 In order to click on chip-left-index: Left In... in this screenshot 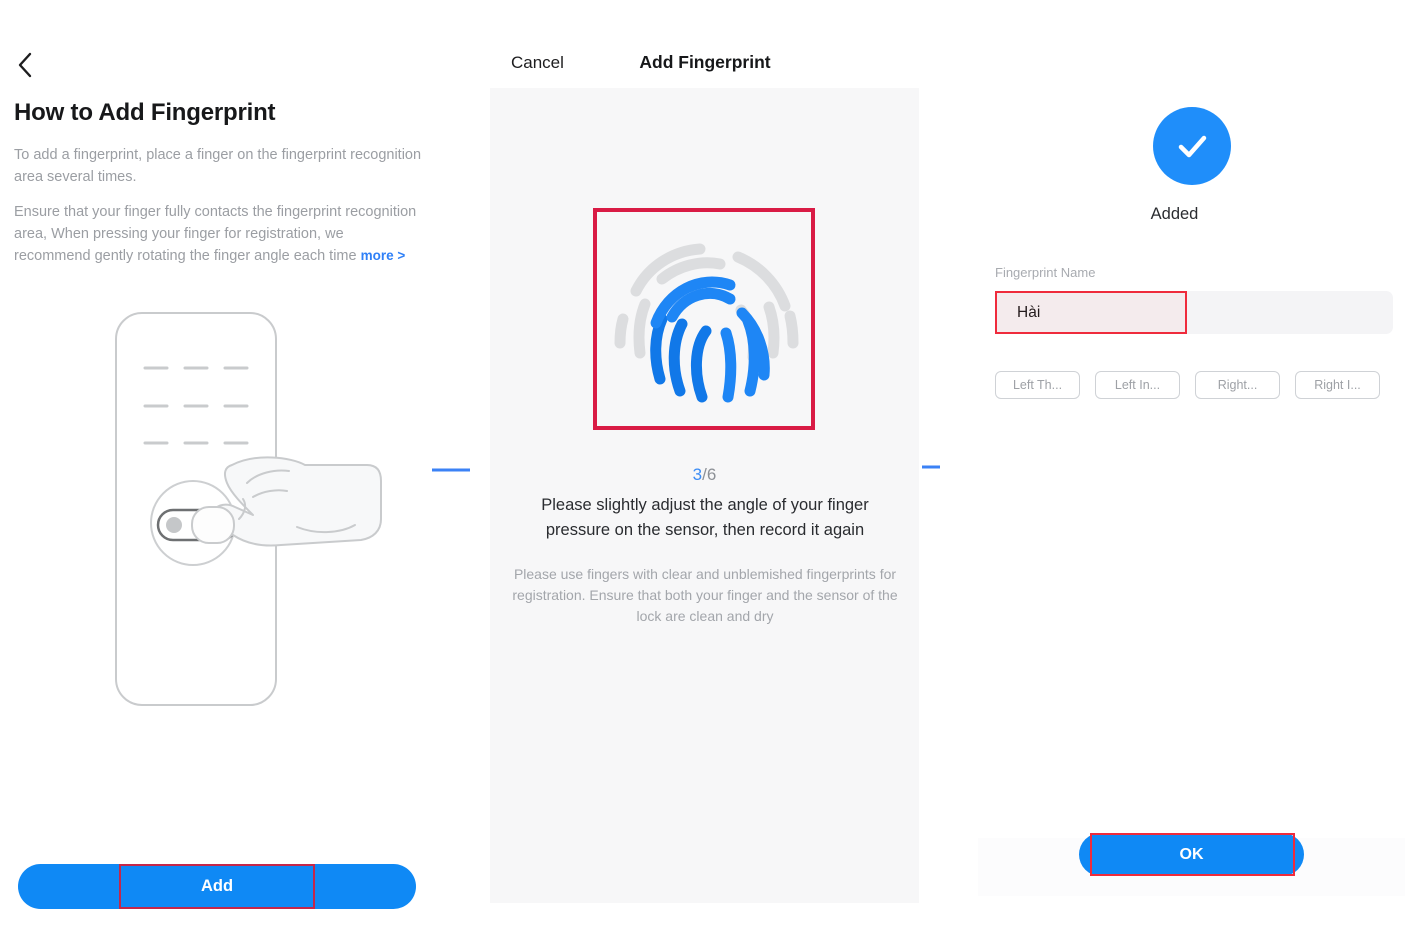, I will do `click(1137, 385)`.